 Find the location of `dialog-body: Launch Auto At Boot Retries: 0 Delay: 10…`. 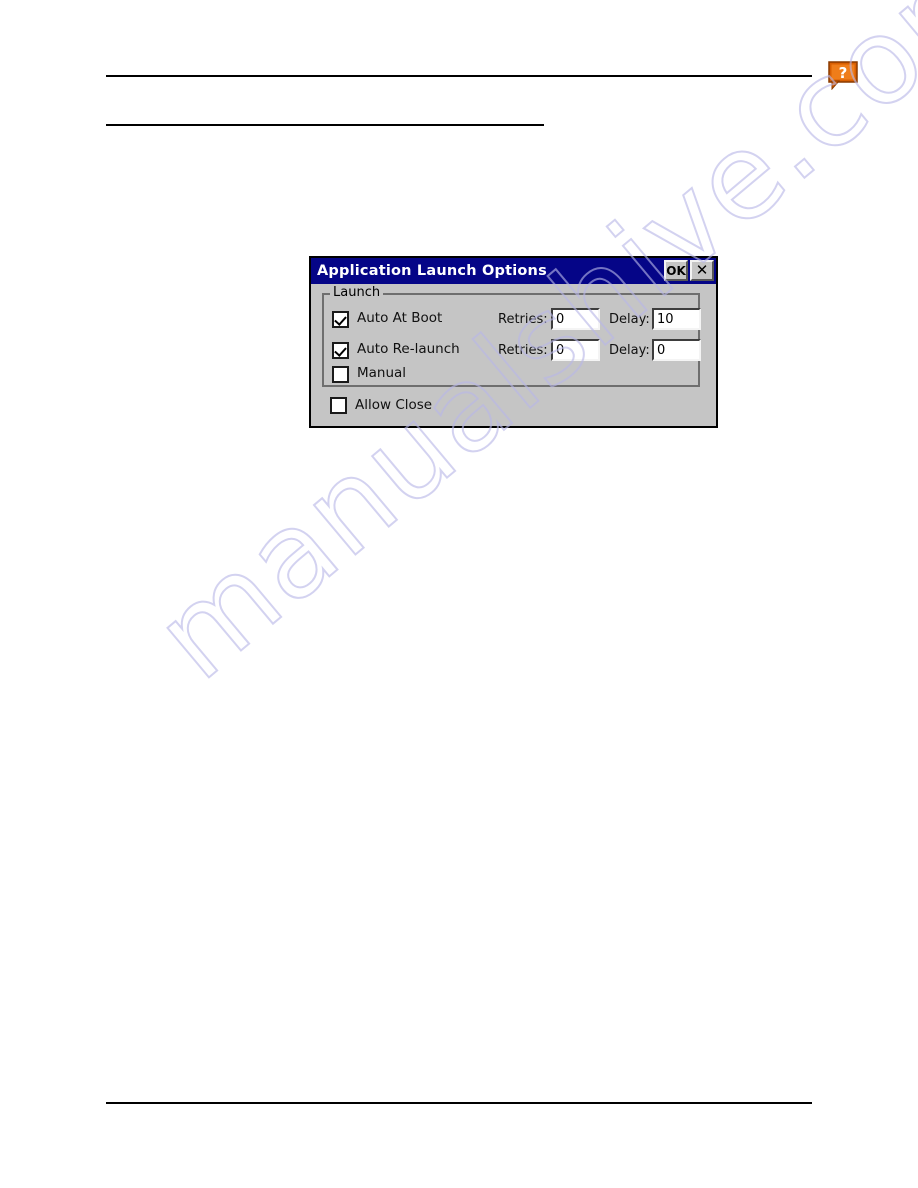

dialog-body: Launch Auto At Boot Retries: 0 Delay: 10… is located at coordinates (513, 355).